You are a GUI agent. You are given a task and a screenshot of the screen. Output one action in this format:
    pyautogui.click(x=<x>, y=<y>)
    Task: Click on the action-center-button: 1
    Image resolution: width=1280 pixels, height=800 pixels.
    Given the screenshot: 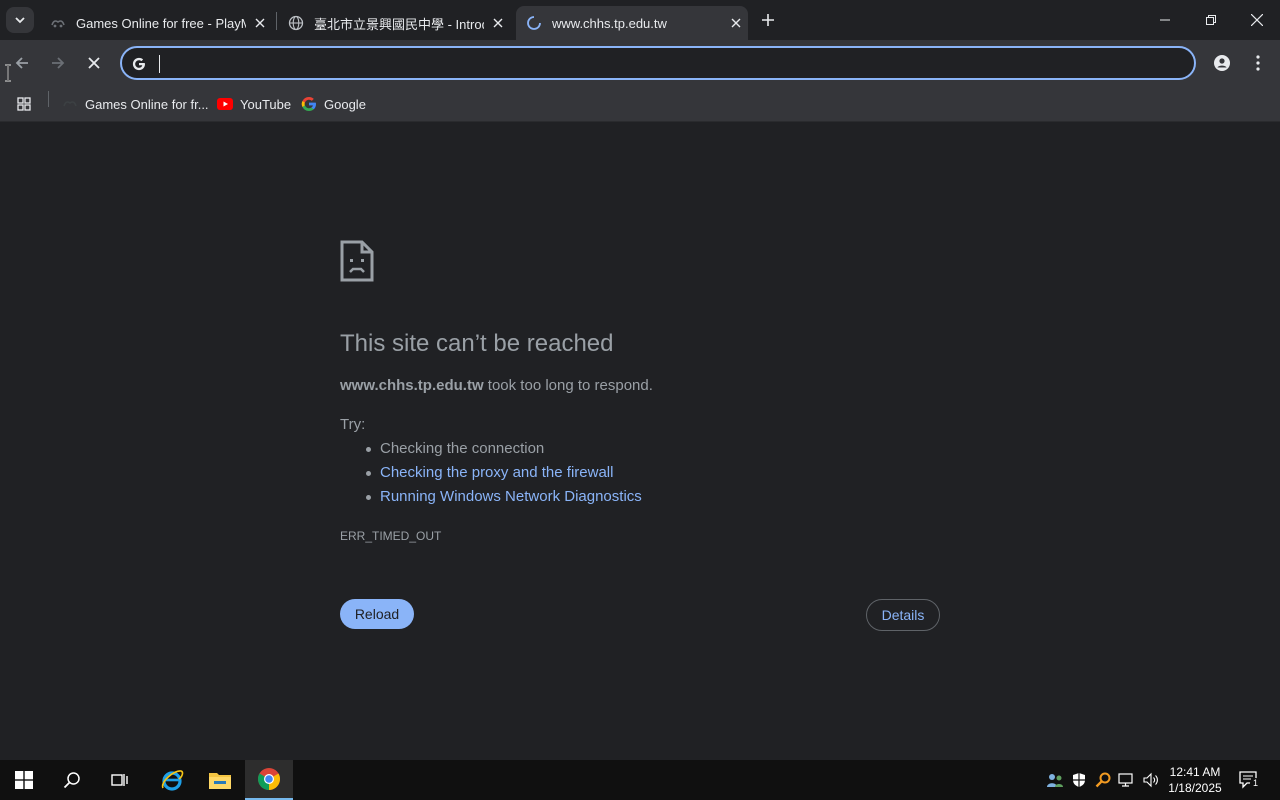 What is the action you would take?
    pyautogui.click(x=1249, y=780)
    